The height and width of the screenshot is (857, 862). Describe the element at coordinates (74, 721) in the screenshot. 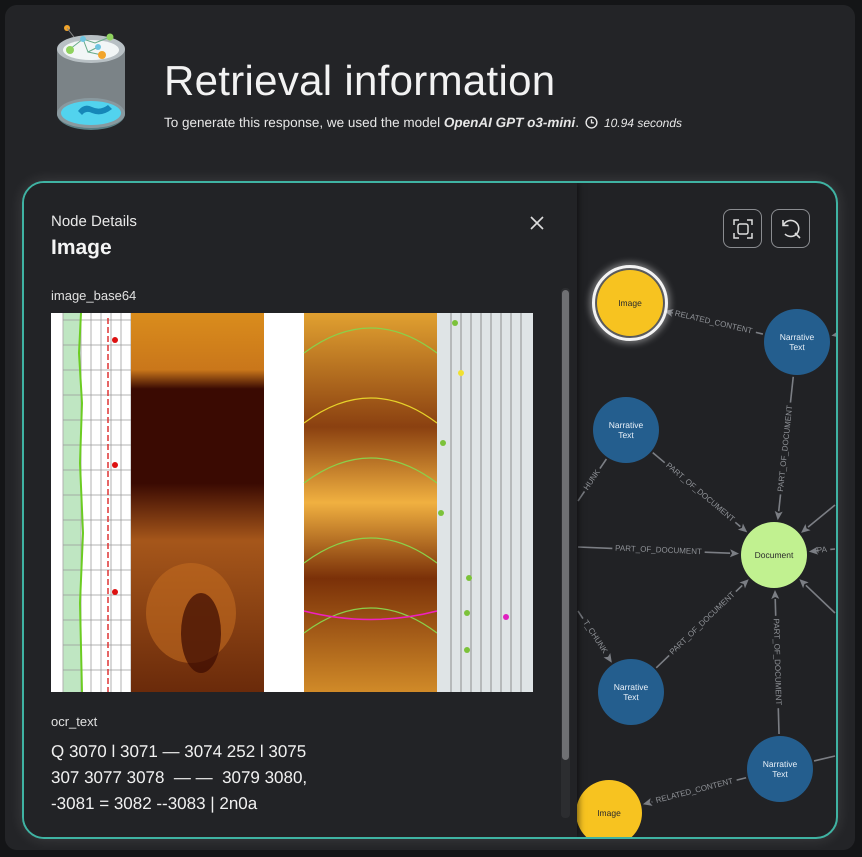

I see `field-label: ocr_text` at that location.